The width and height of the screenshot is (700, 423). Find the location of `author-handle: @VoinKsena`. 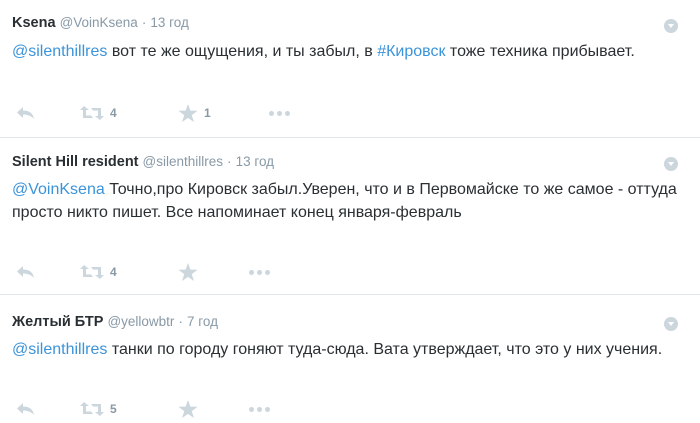

author-handle: @VoinKsena is located at coordinates (99, 22).